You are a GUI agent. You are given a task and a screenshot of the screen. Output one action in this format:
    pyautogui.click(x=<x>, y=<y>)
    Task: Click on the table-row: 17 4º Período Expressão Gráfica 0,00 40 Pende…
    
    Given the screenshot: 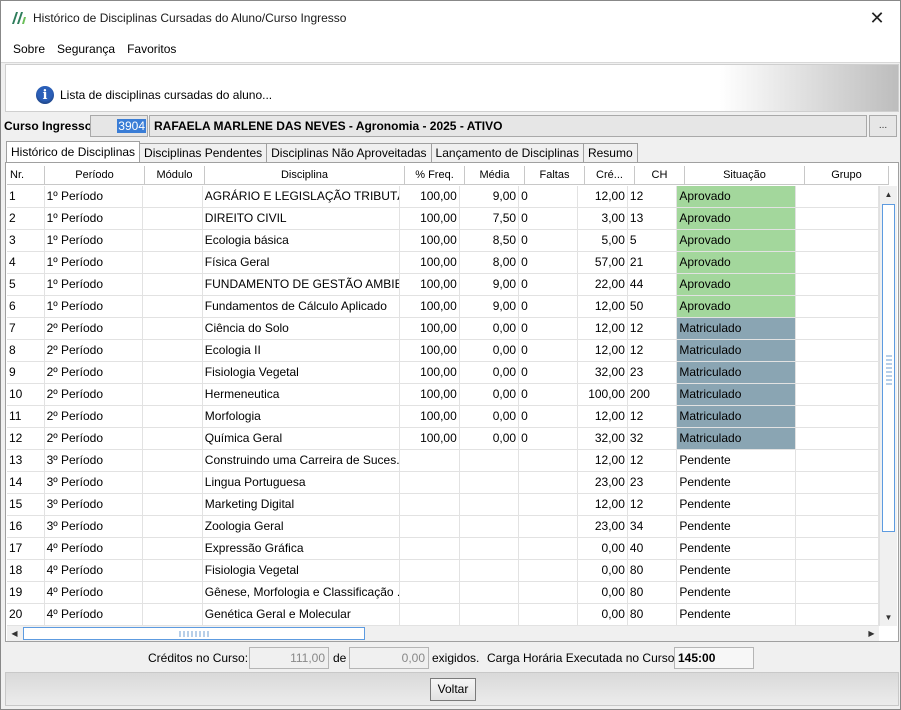 What is the action you would take?
    pyautogui.click(x=443, y=549)
    